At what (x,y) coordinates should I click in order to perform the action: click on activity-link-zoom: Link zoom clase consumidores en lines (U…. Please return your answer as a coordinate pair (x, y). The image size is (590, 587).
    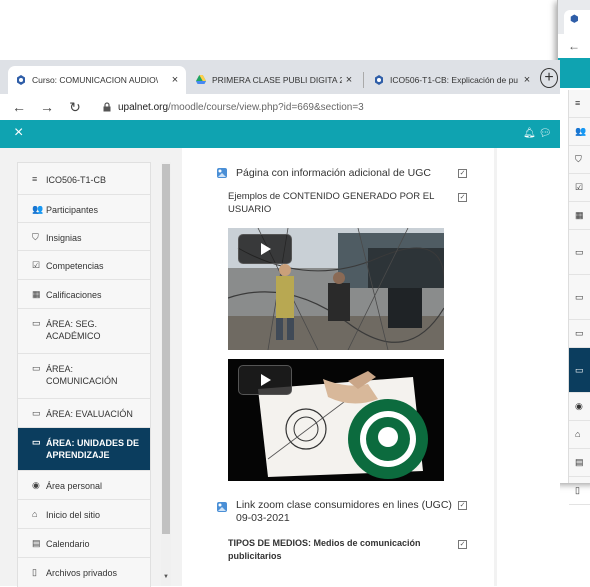
    Looking at the image, I should click on (338, 514).